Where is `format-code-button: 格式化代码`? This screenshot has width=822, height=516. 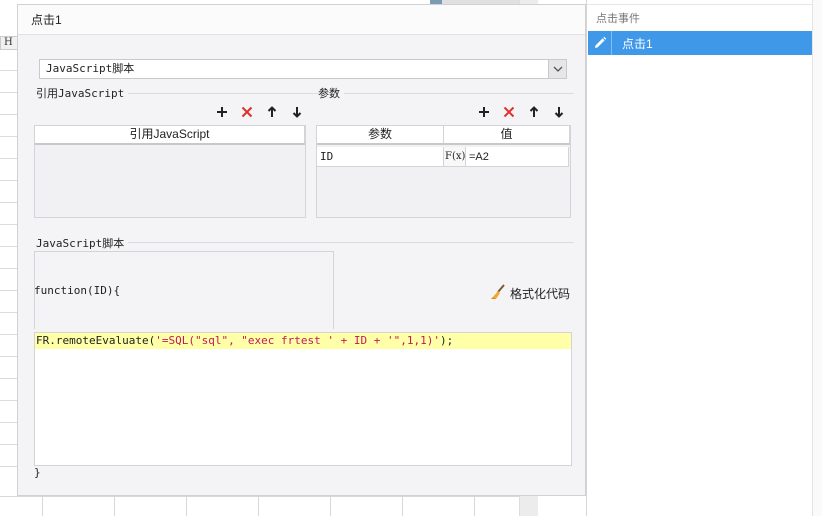 format-code-button: 格式化代码 is located at coordinates (530, 293).